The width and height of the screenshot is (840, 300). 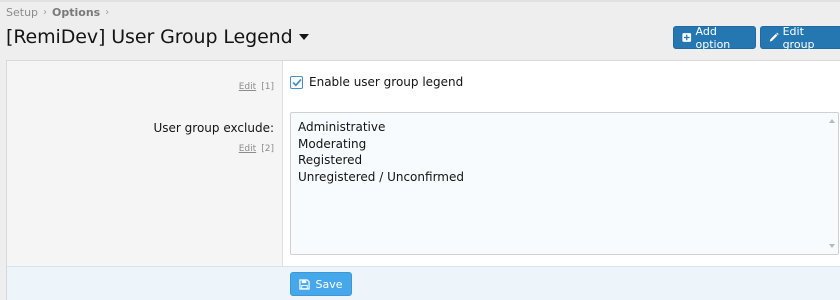 What do you see at coordinates (213, 128) in the screenshot?
I see `user-group-exclude-label: User group exclude:` at bounding box center [213, 128].